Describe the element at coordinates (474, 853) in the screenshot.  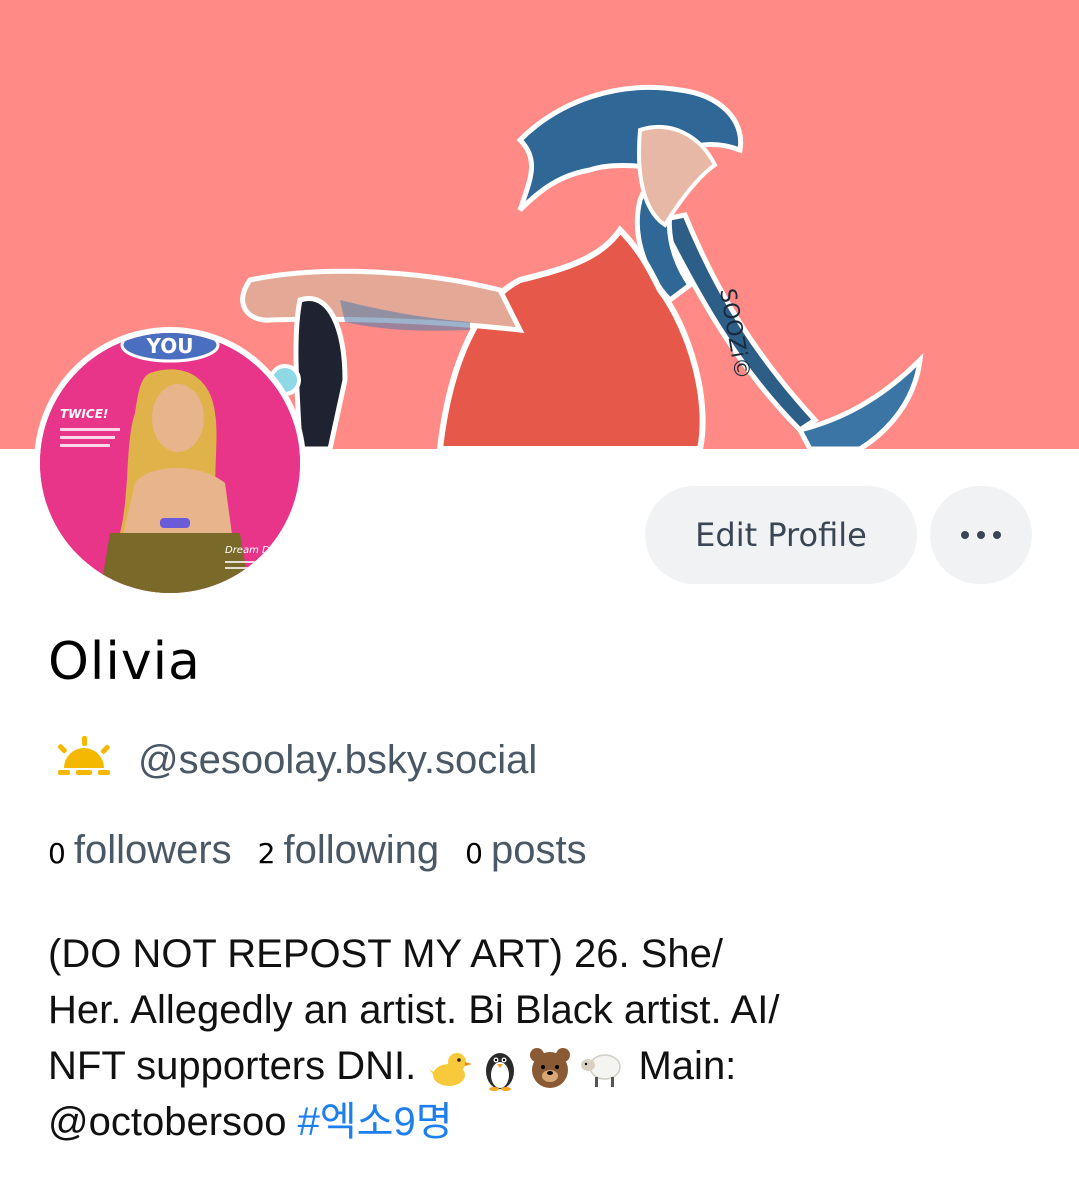
I see `posts-count: 0` at that location.